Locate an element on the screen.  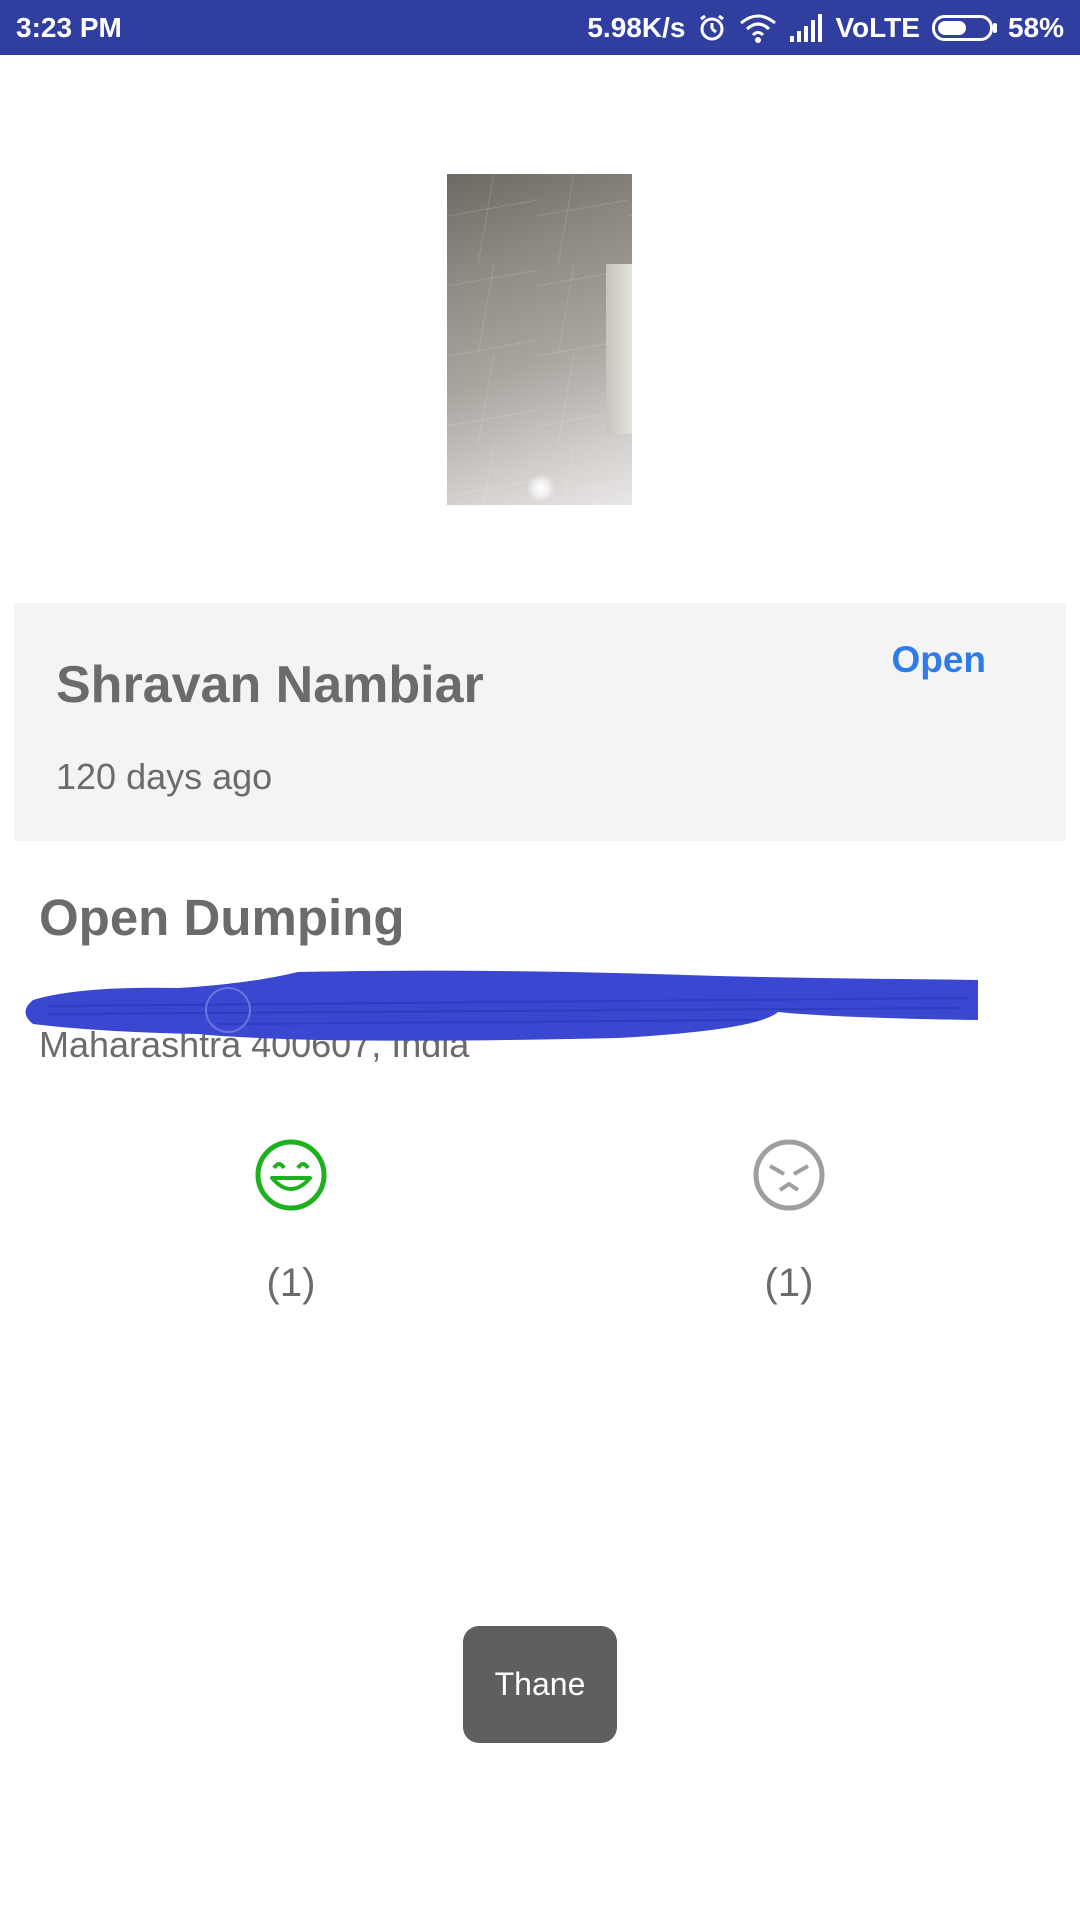
toast-message: Thane is located at coordinates (540, 1684).